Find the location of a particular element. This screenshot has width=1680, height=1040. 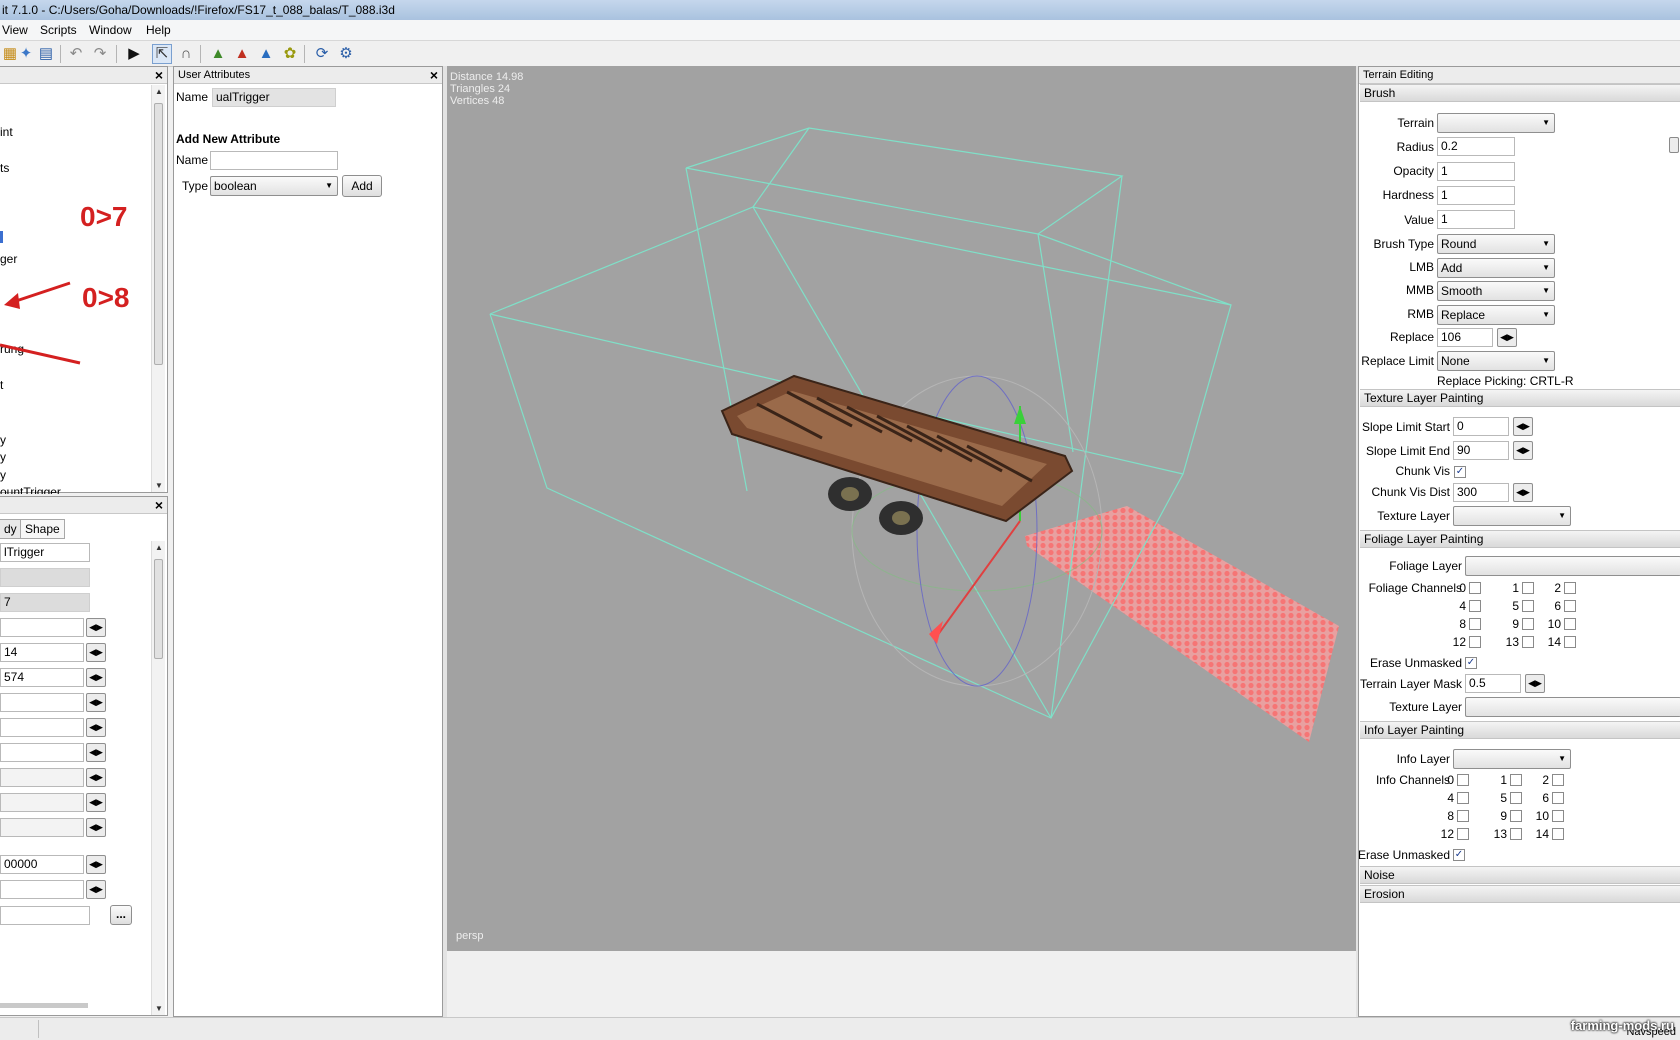

slope-start-input: 0 is located at coordinates (1481, 426).